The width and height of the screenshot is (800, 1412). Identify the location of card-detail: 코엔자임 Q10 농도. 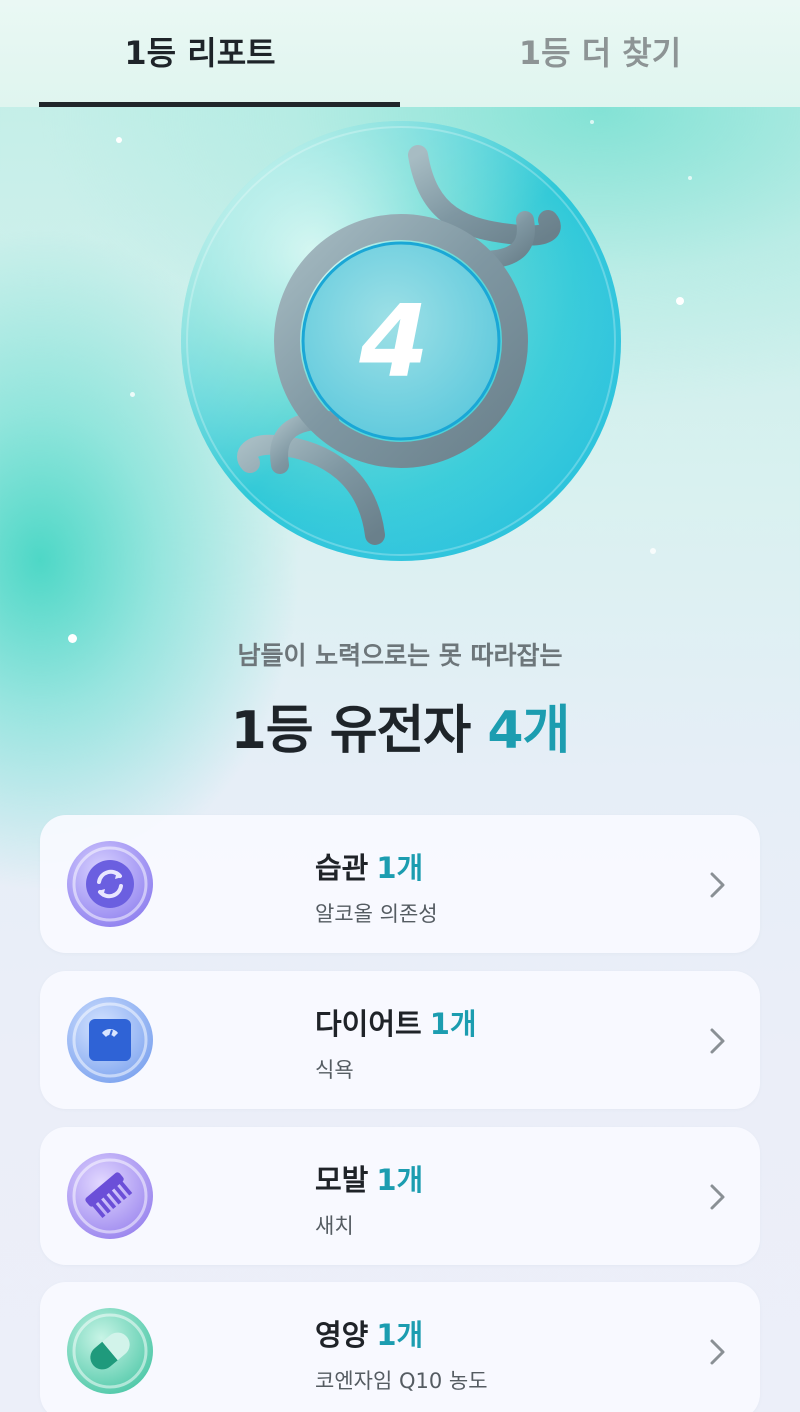
(401, 1381).